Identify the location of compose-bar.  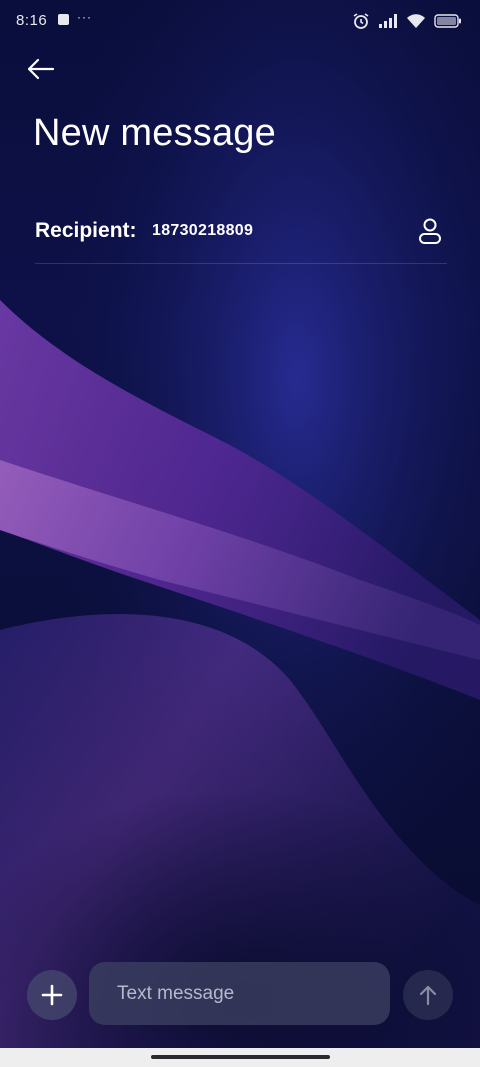
(240, 995).